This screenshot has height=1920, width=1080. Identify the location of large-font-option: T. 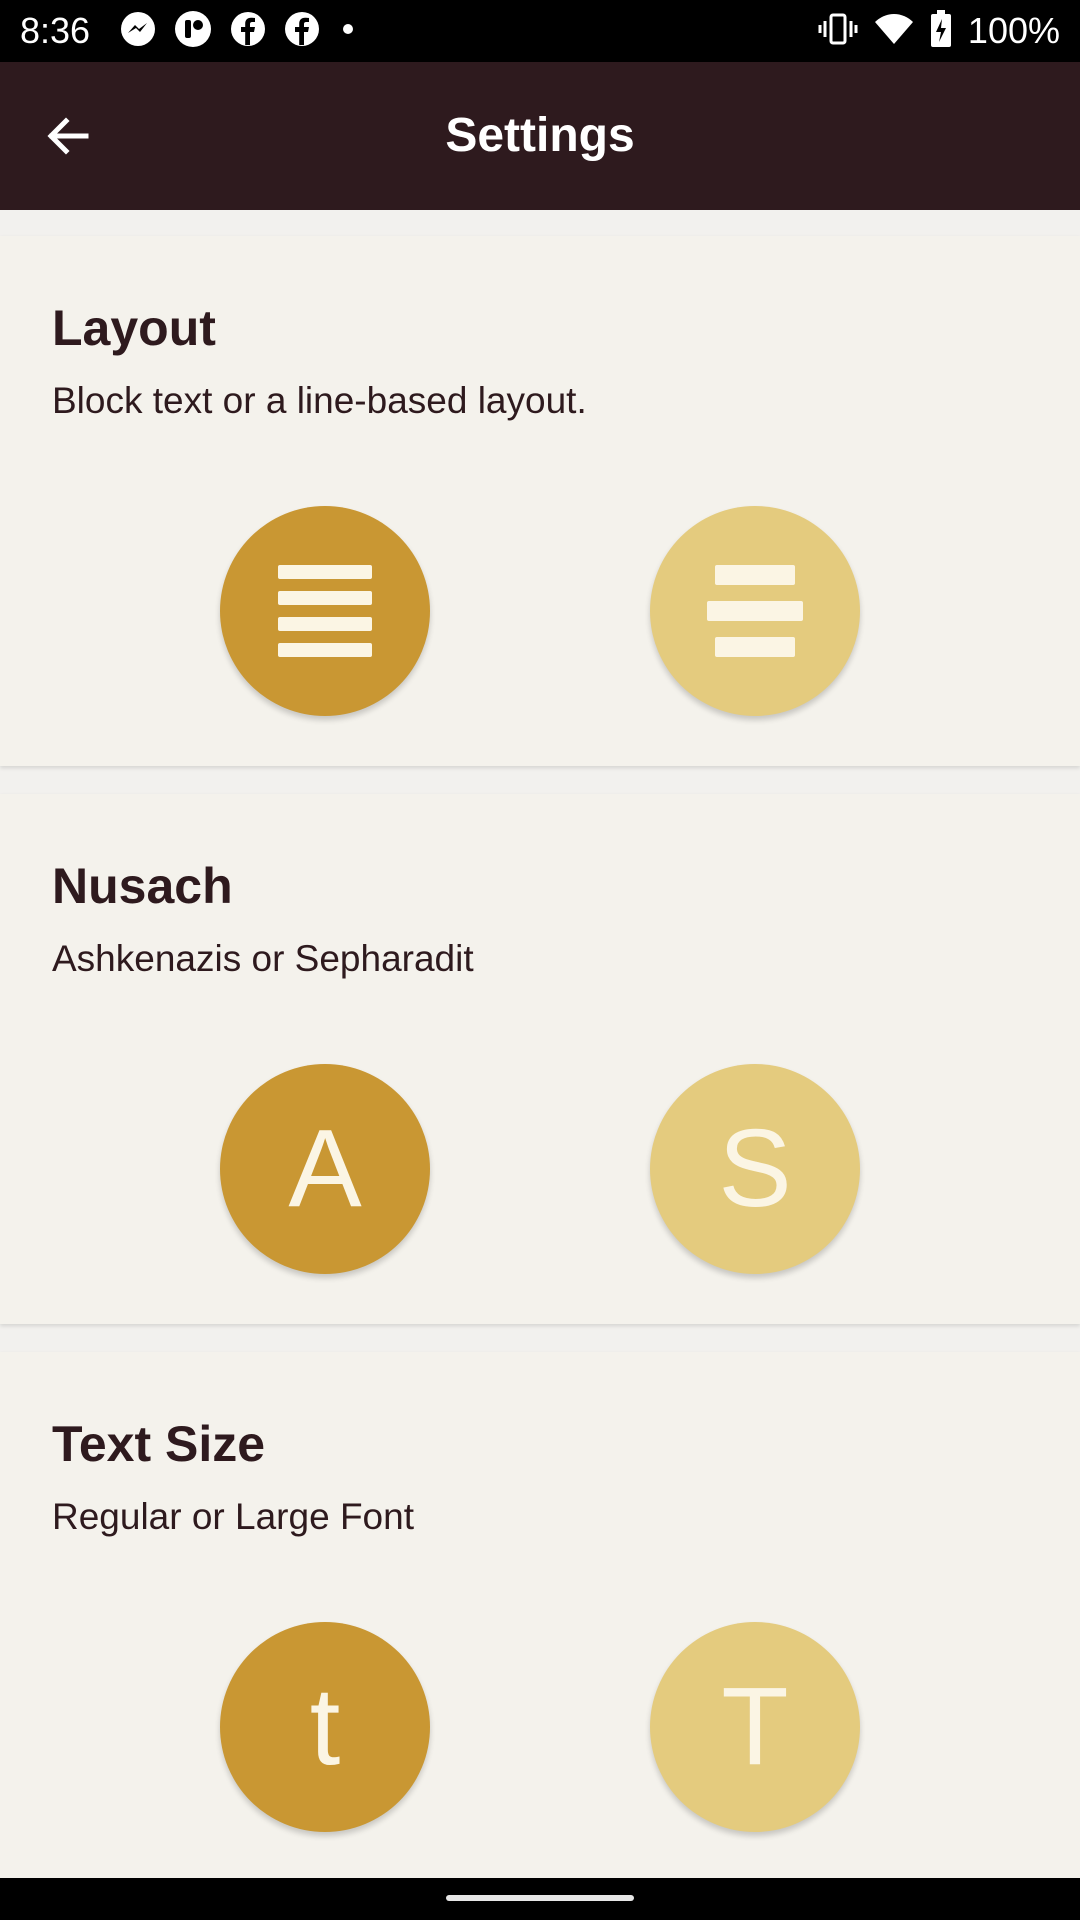
(755, 1727).